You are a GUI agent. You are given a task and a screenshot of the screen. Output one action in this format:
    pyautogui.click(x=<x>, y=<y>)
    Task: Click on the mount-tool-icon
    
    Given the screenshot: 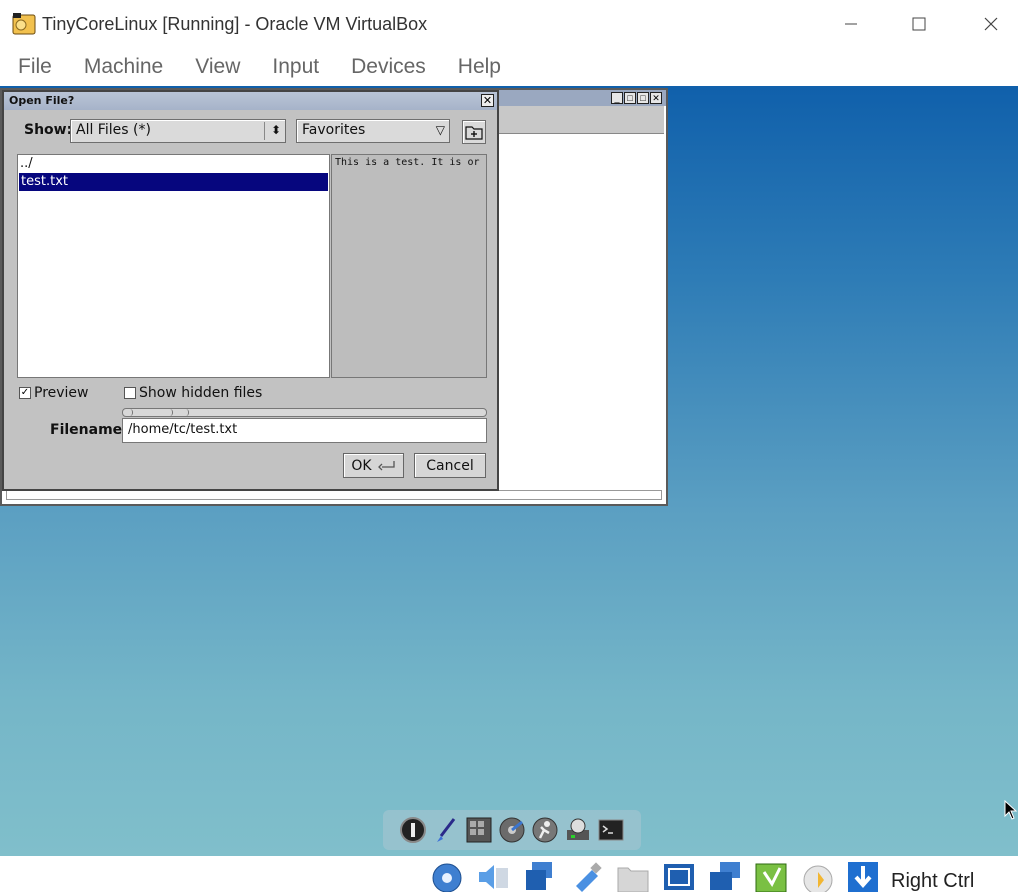 What is the action you would take?
    pyautogui.click(x=512, y=830)
    